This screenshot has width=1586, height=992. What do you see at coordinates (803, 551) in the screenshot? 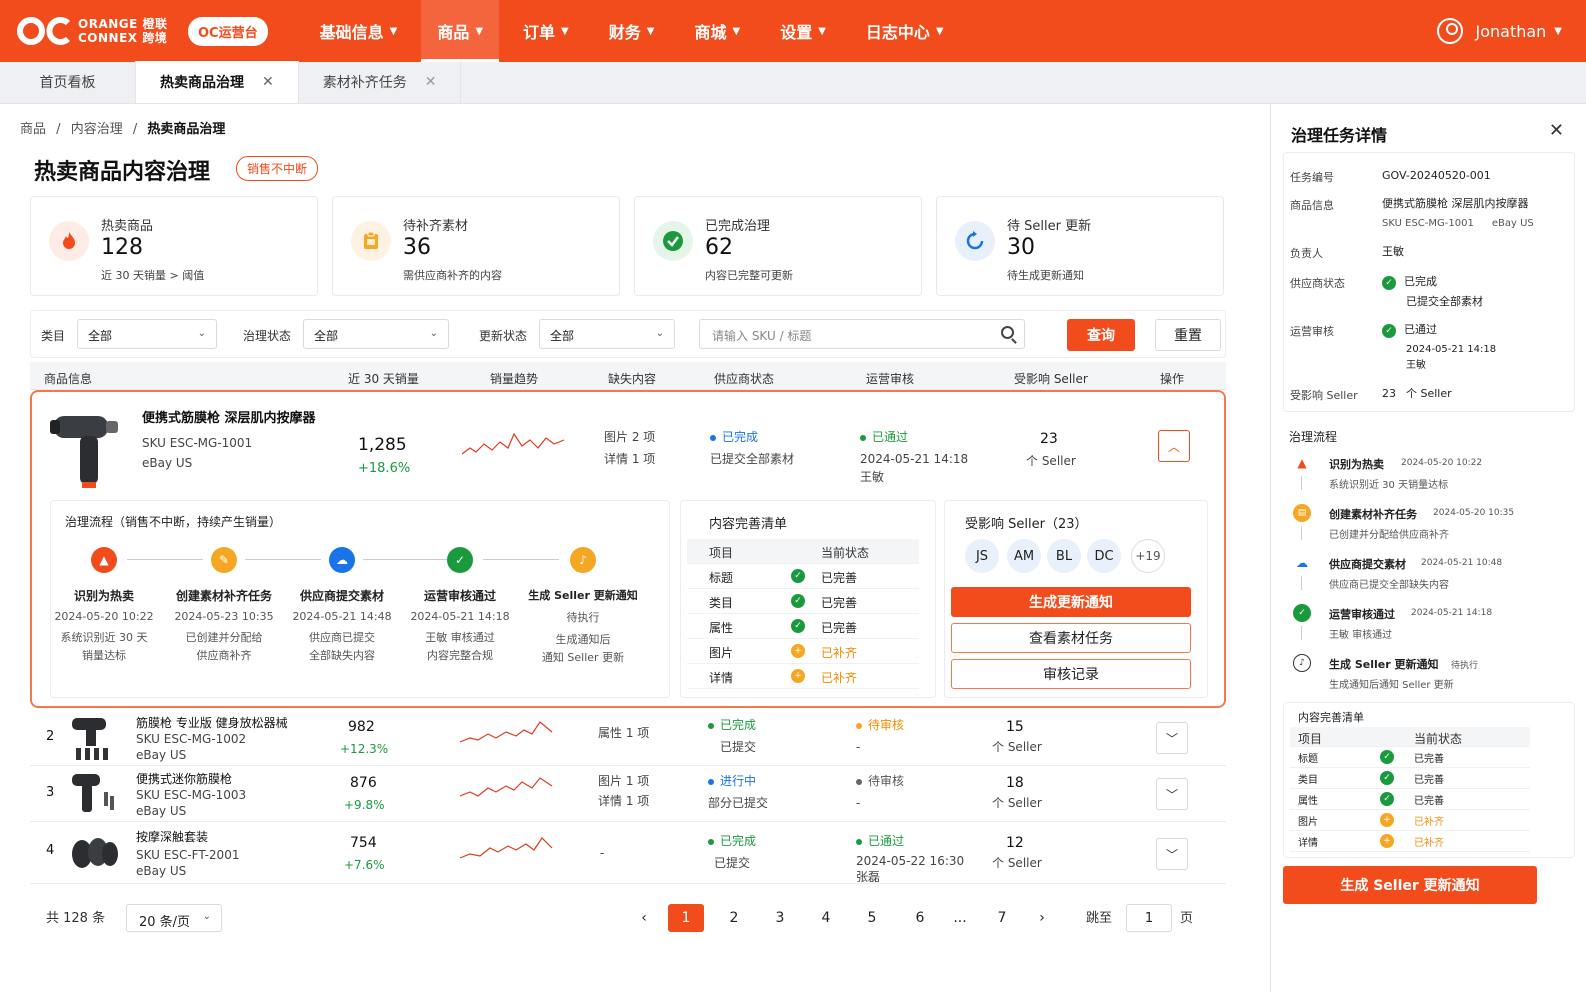
I see `checklist-header: 项目 当前状态` at bounding box center [803, 551].